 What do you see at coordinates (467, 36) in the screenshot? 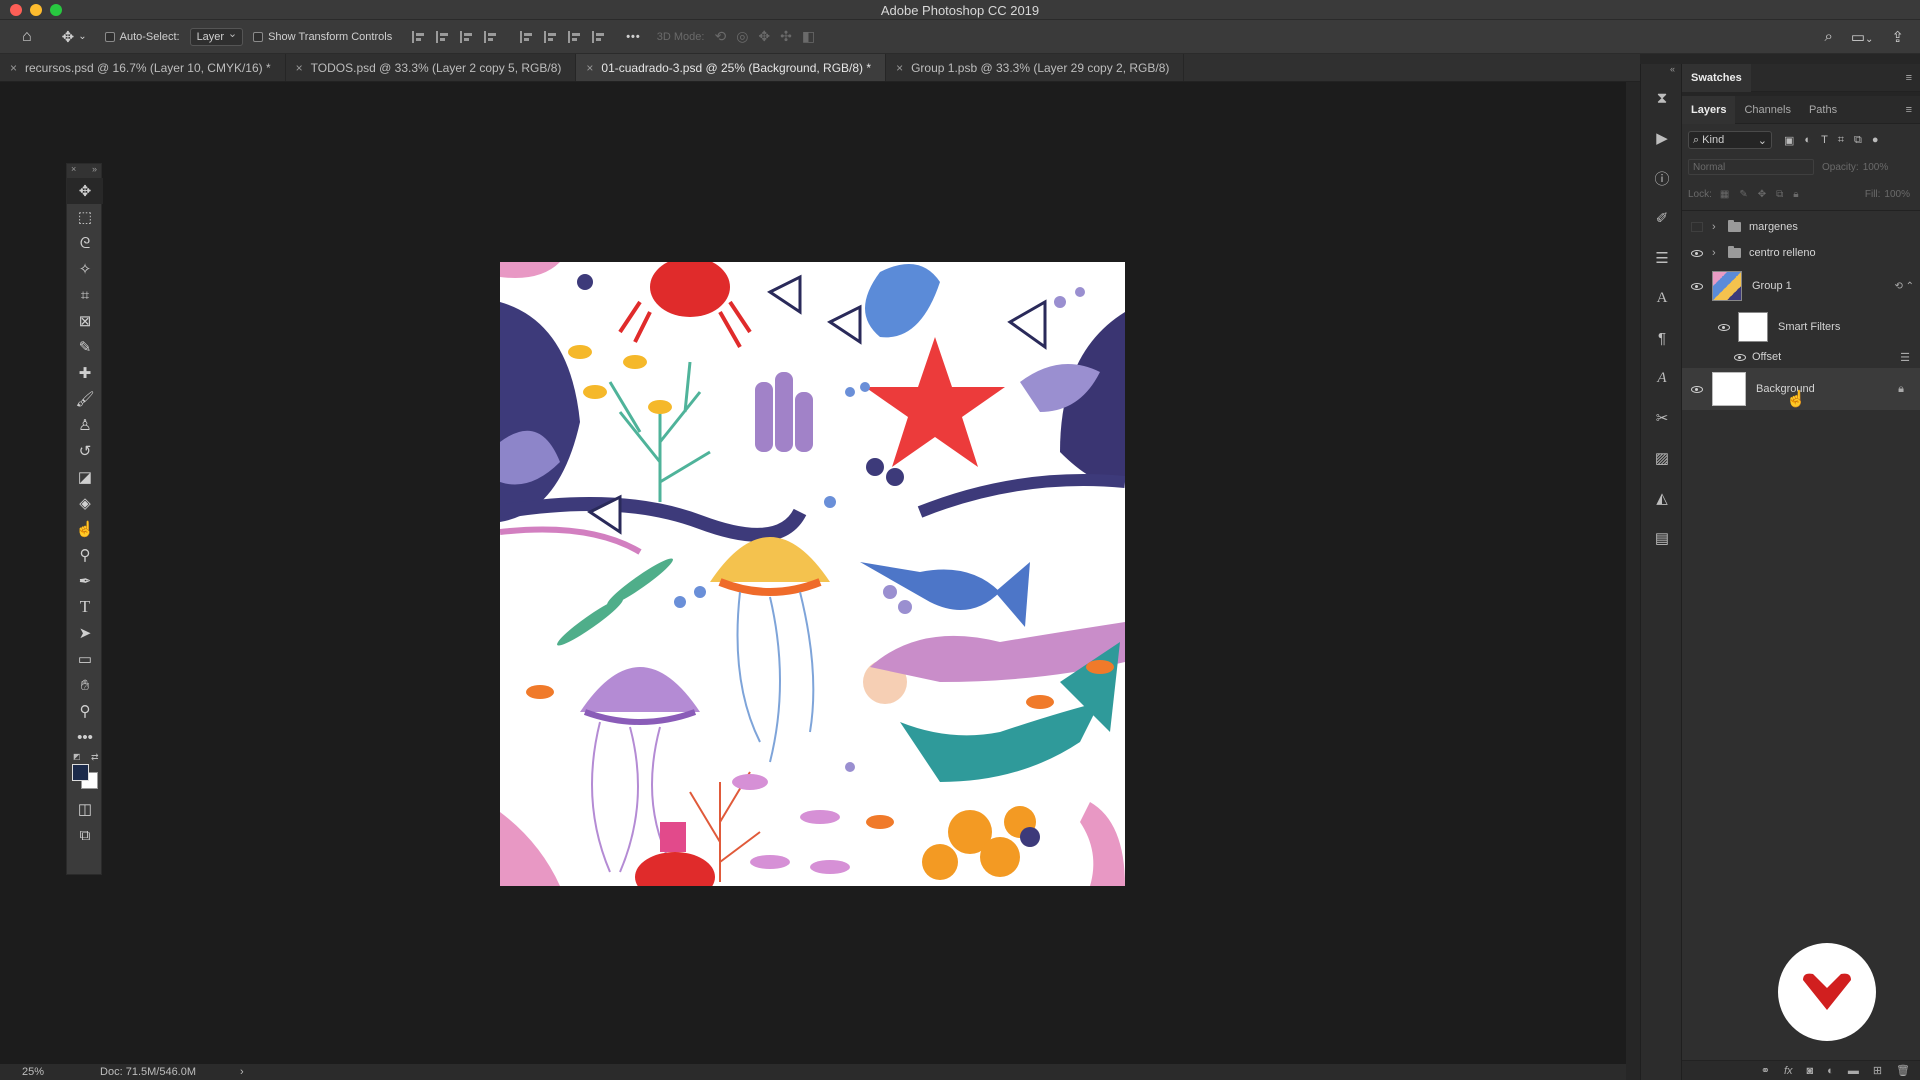
I see `align-right-icon` at bounding box center [467, 36].